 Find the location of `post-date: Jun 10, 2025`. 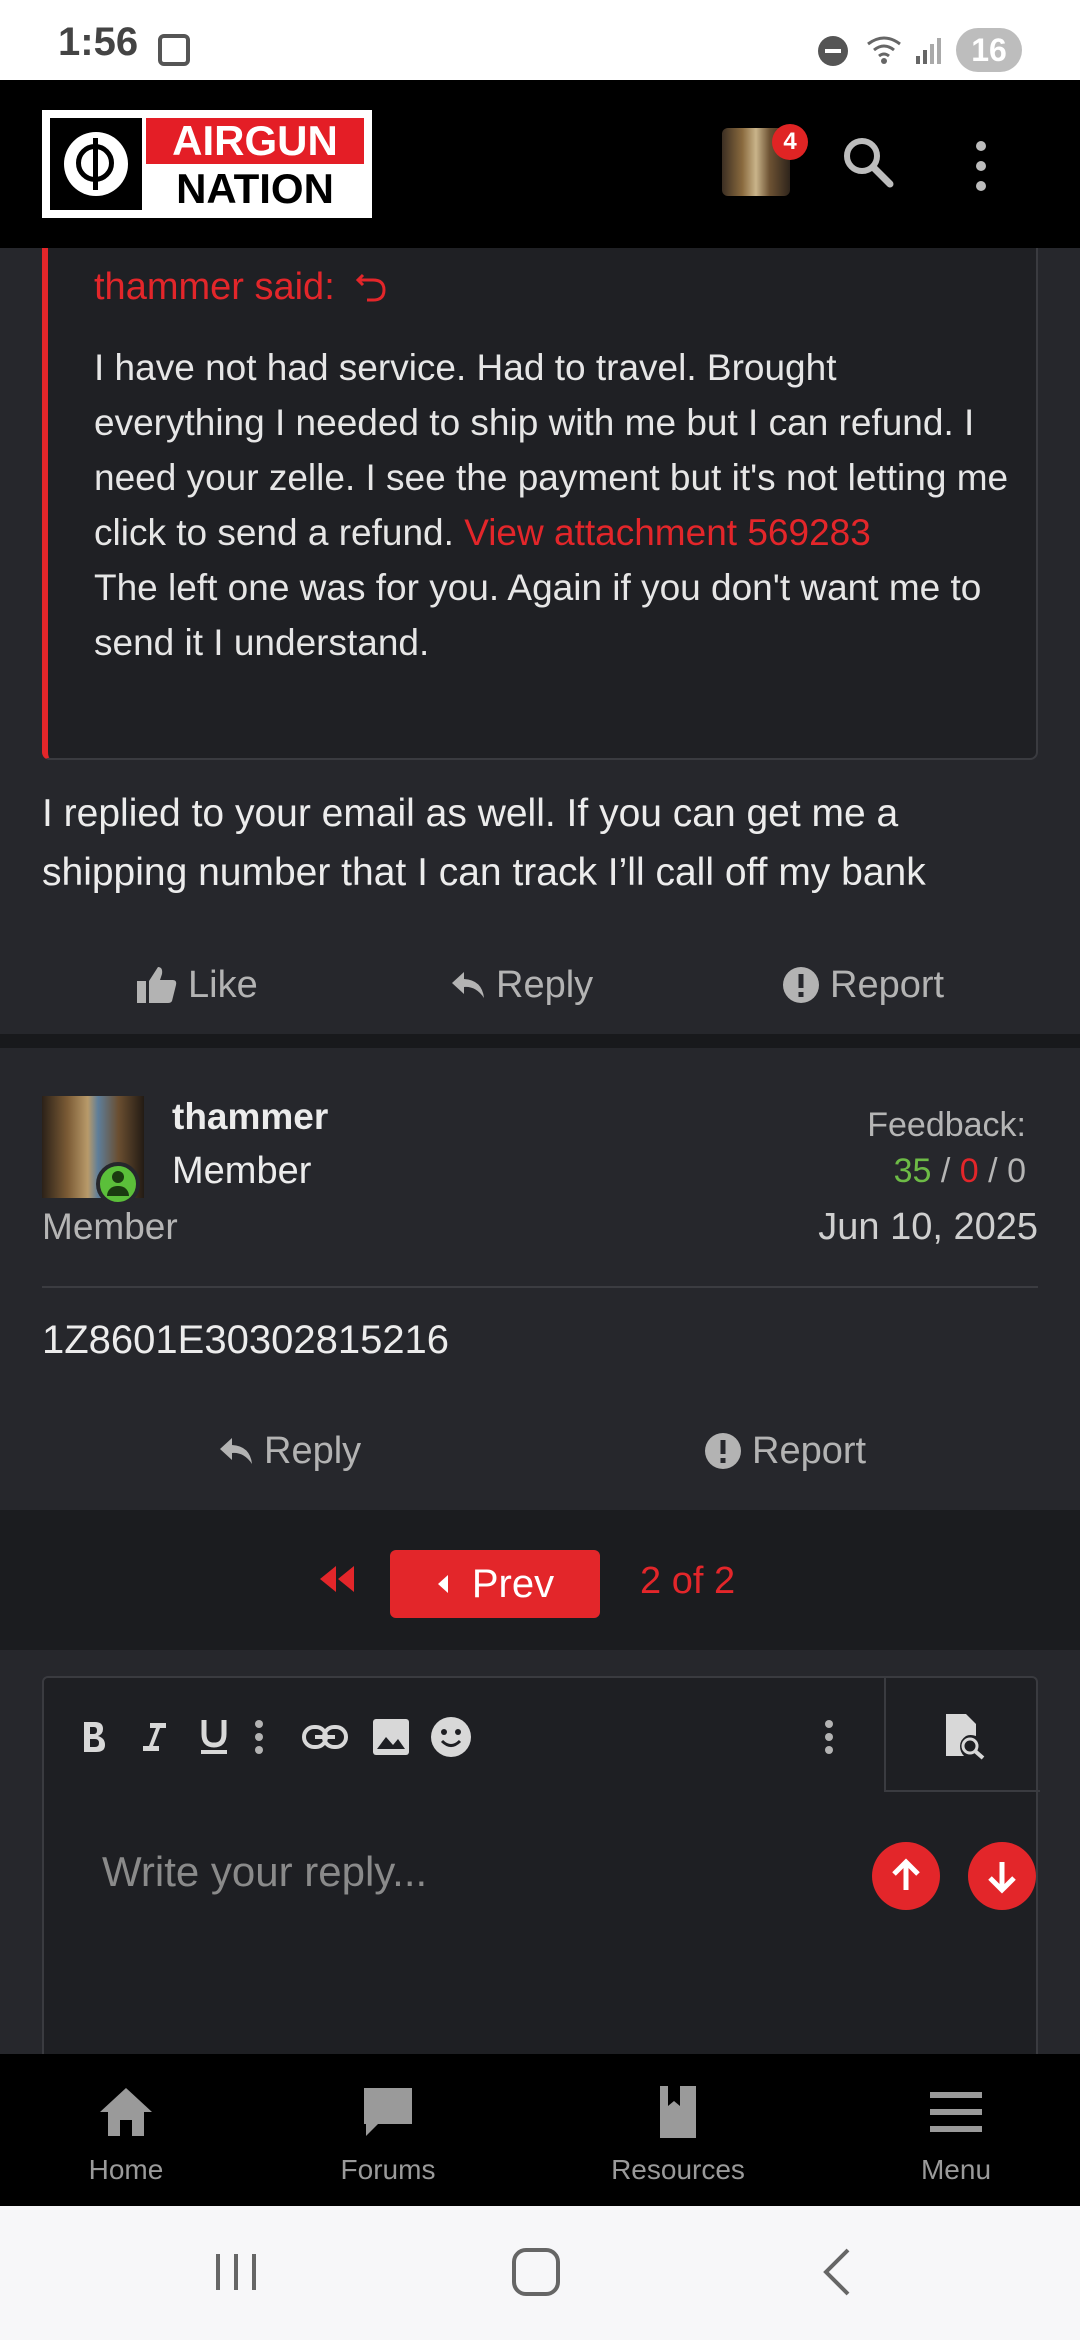

post-date: Jun 10, 2025 is located at coordinates (928, 1227).